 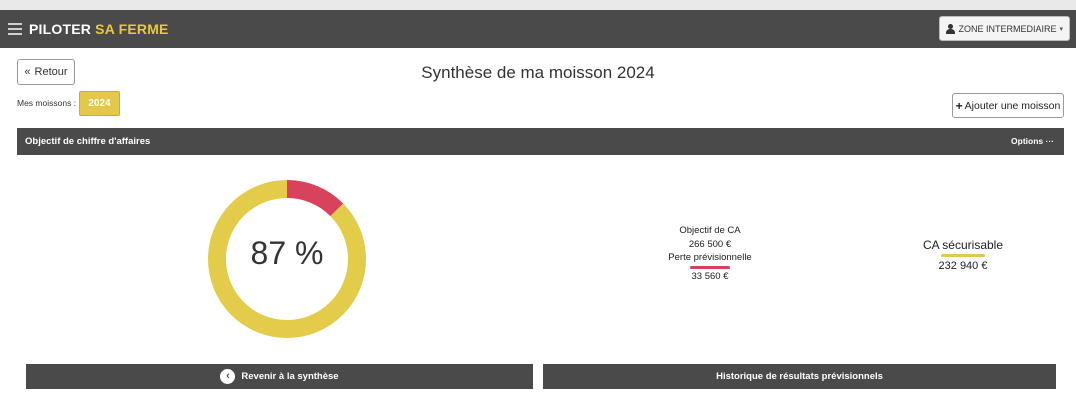 What do you see at coordinates (15, 29) in the screenshot?
I see `hamburger-menu-icon` at bounding box center [15, 29].